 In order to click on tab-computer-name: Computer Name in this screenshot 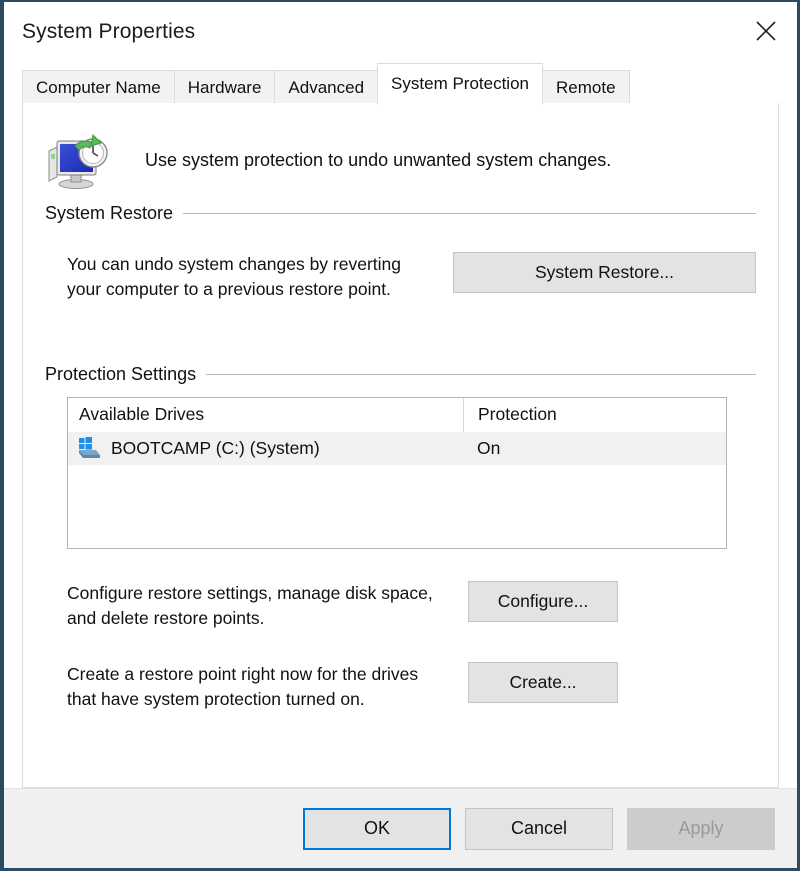, I will do `click(98, 87)`.